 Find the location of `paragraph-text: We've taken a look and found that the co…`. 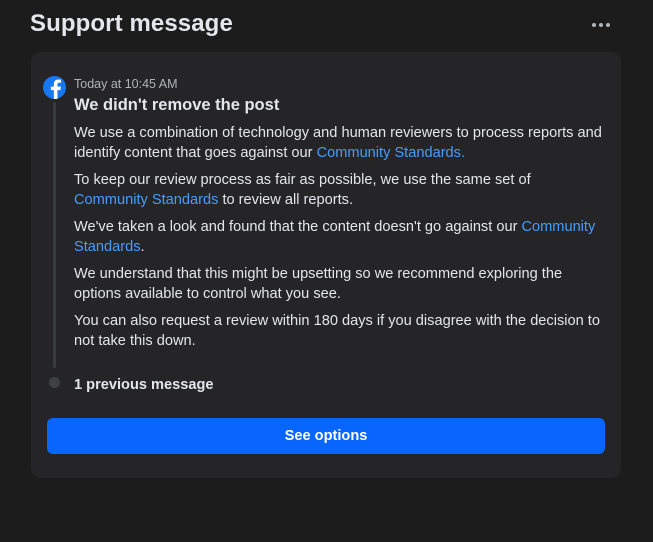

paragraph-text: We've taken a look and found that the co… is located at coordinates (298, 227).